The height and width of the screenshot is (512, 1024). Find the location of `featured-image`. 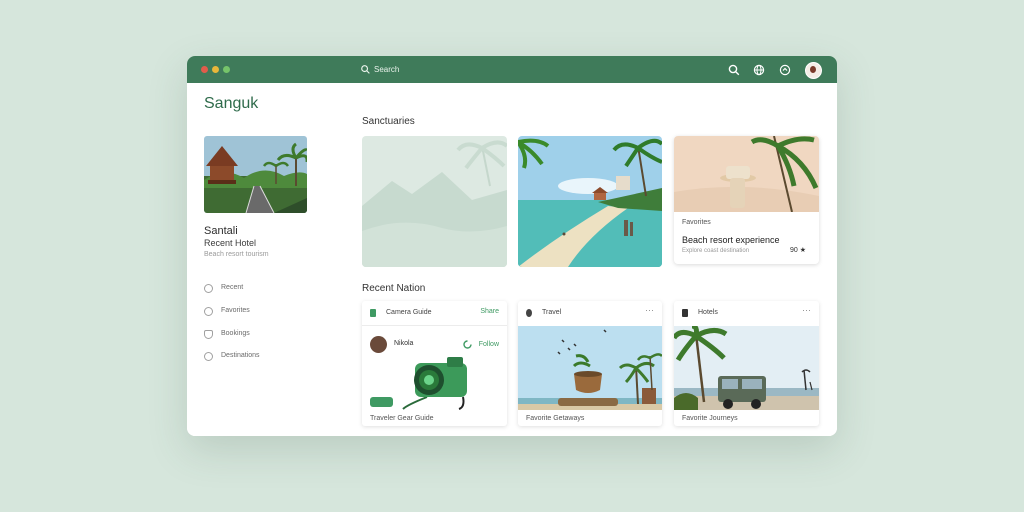

featured-image is located at coordinates (746, 174).